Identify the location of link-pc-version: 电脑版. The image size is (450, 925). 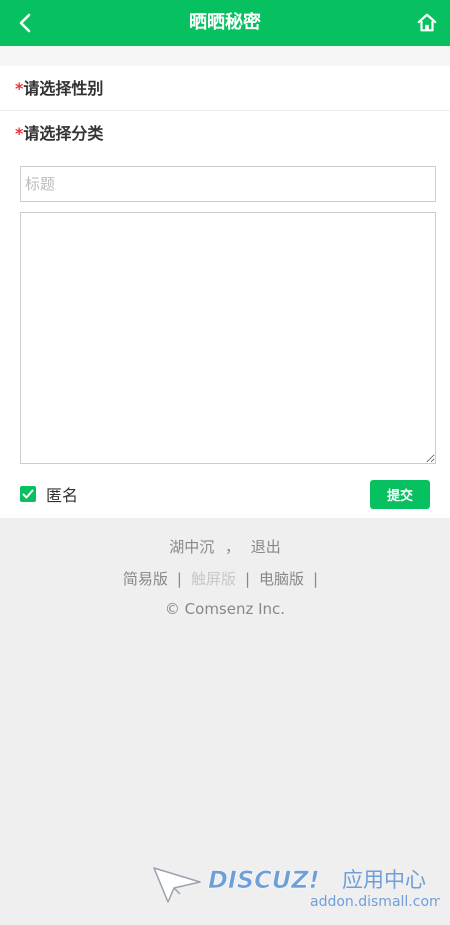
(281, 579).